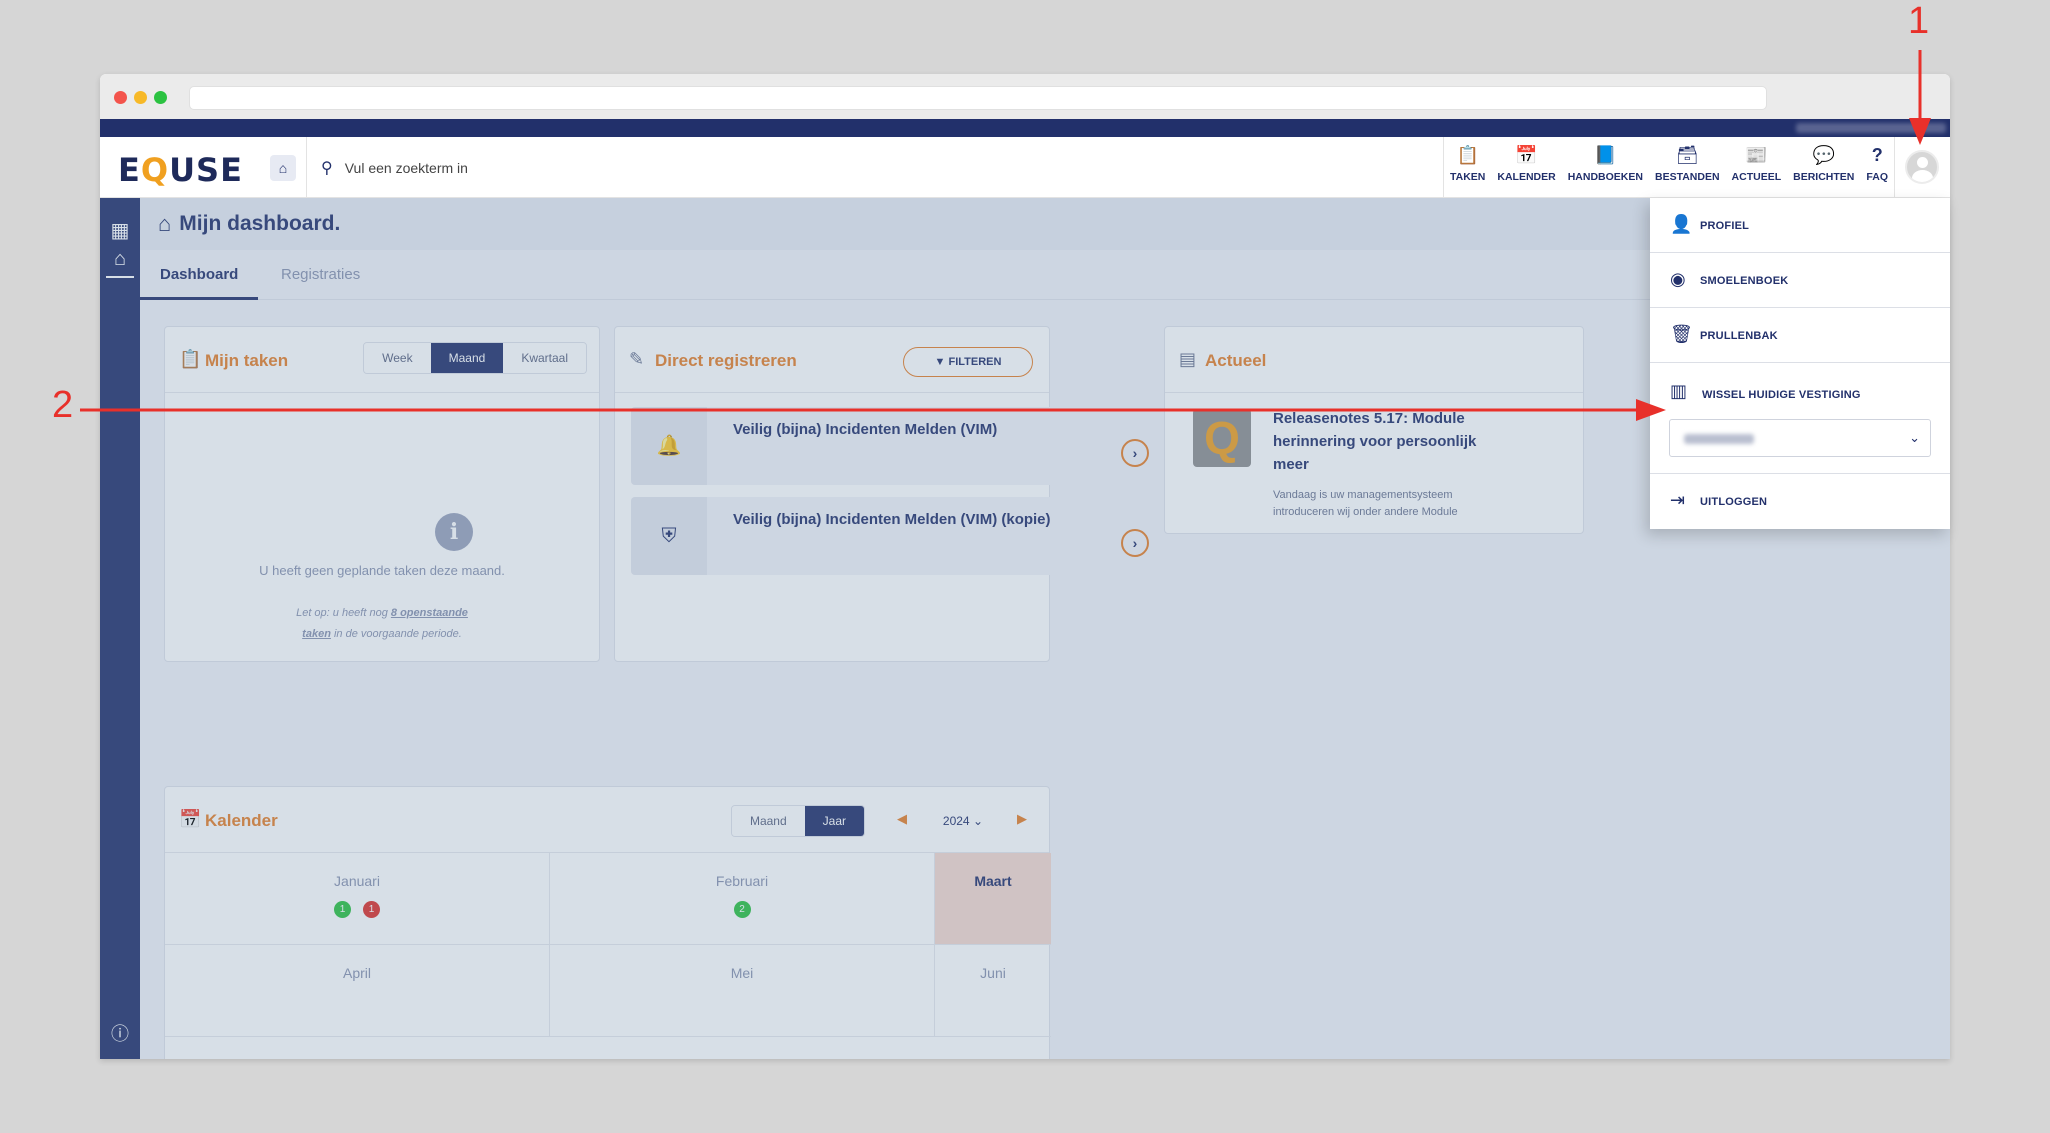  What do you see at coordinates (669, 446) in the screenshot?
I see `bell-icon: 🔔` at bounding box center [669, 446].